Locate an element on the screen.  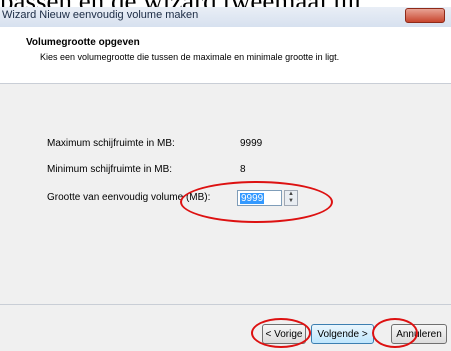
next-button: Volgende > is located at coordinates (342, 334).